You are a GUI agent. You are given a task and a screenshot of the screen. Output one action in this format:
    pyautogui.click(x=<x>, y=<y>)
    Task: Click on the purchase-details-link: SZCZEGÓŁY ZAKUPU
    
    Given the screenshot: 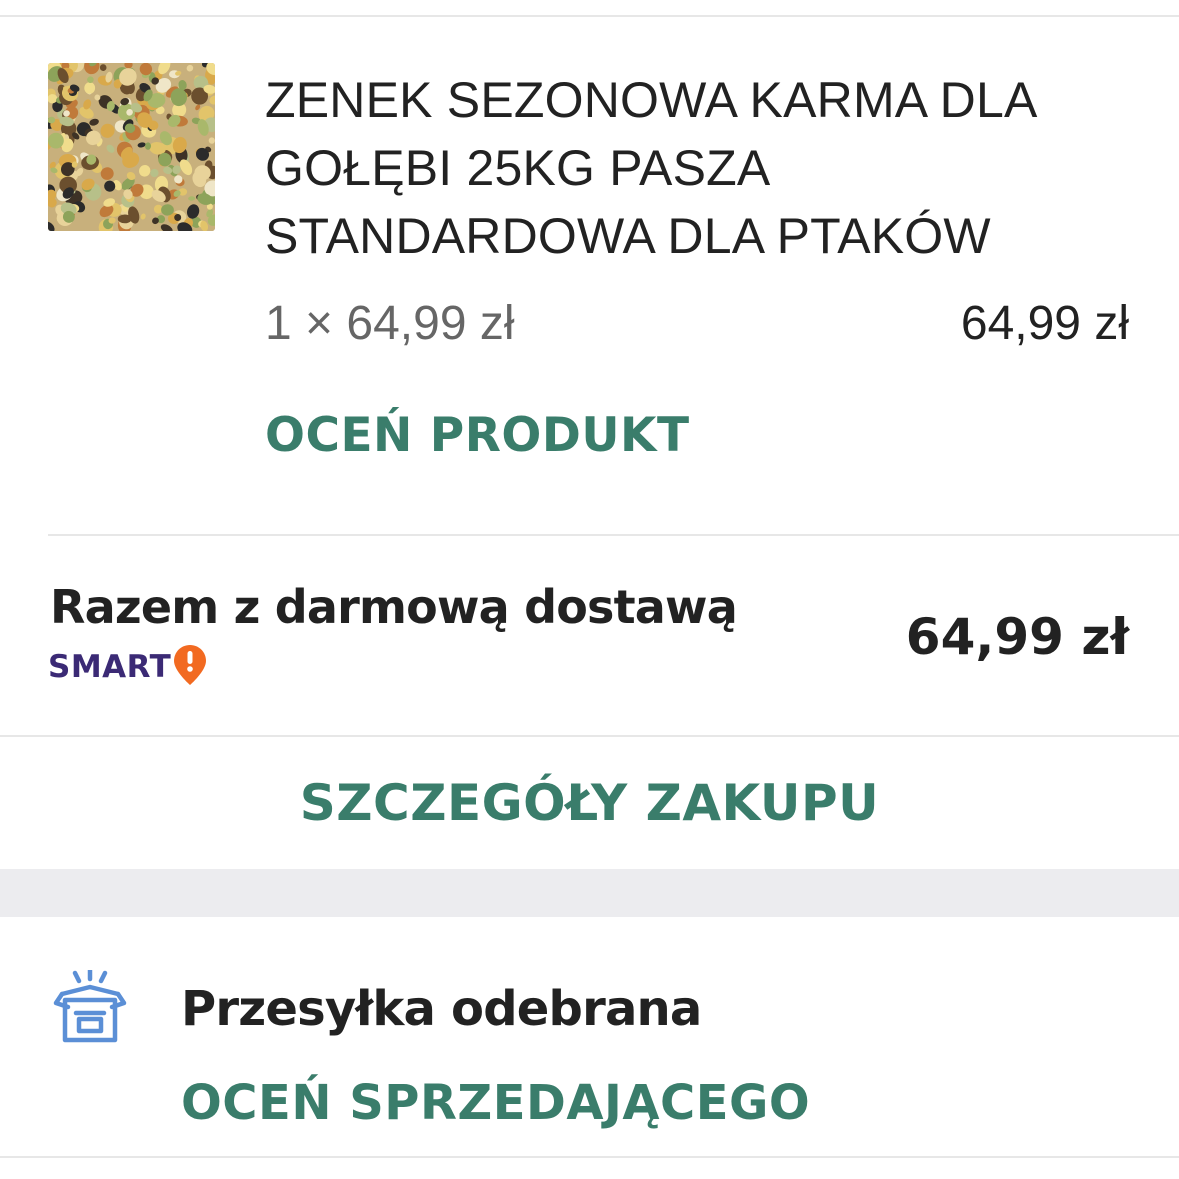 What is the action you would take?
    pyautogui.click(x=589, y=803)
    